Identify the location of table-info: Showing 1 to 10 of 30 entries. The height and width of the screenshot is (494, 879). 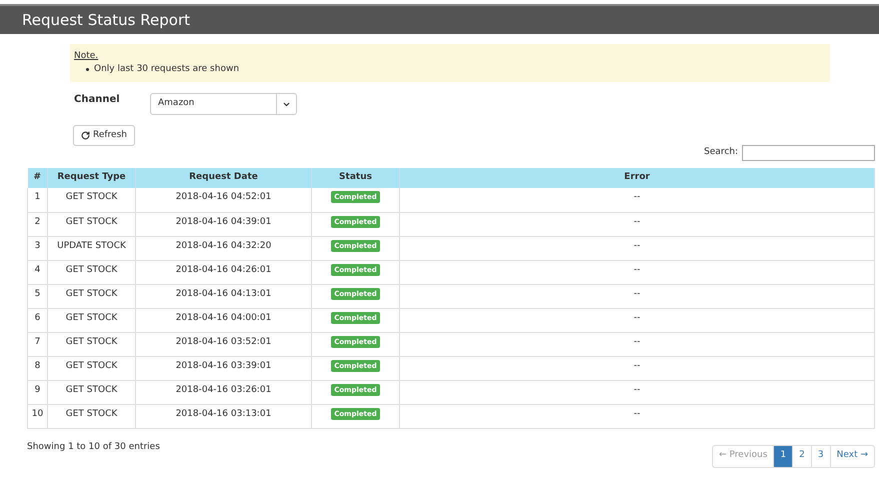
(93, 447).